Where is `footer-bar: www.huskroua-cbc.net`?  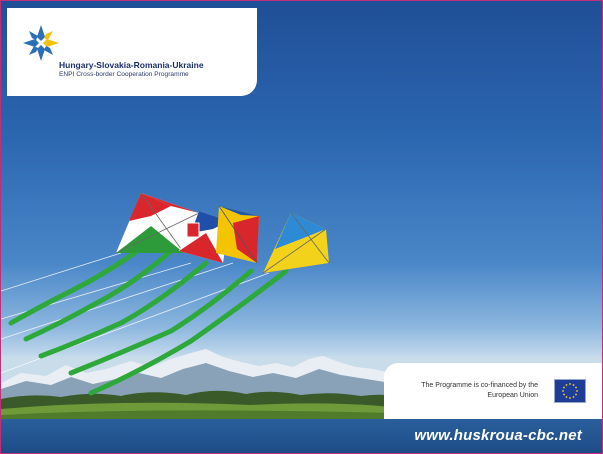 footer-bar: www.huskroua-cbc.net is located at coordinates (301, 436).